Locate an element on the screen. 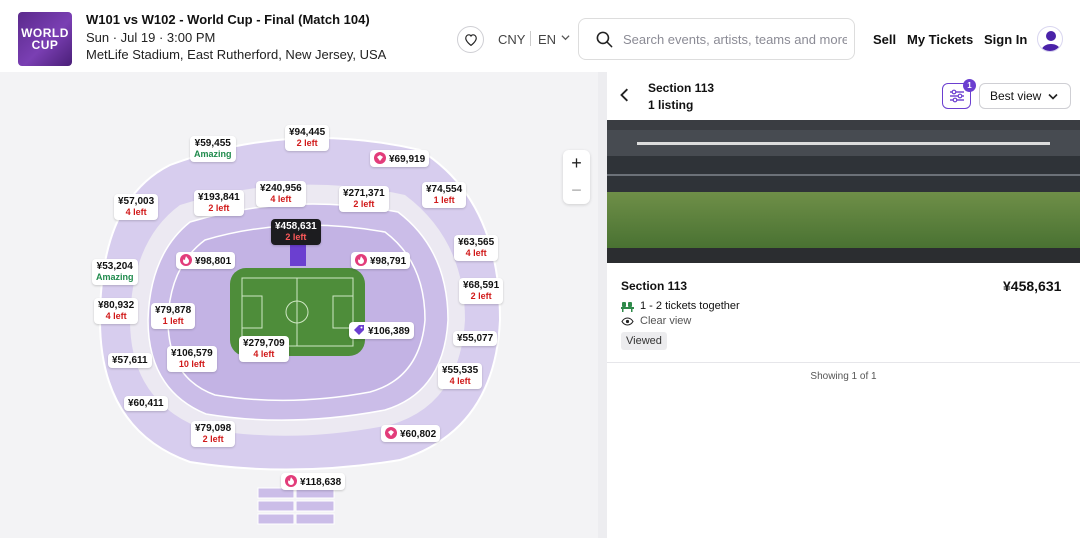 Image resolution: width=1080 pixels, height=538 pixels. price-label: ¥271,371 2 left is located at coordinates (364, 199).